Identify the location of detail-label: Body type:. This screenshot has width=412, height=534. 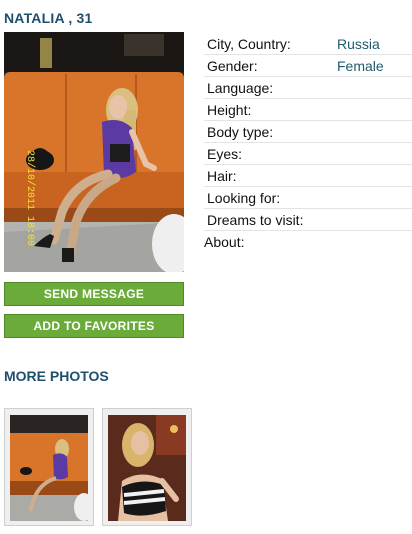
(240, 132).